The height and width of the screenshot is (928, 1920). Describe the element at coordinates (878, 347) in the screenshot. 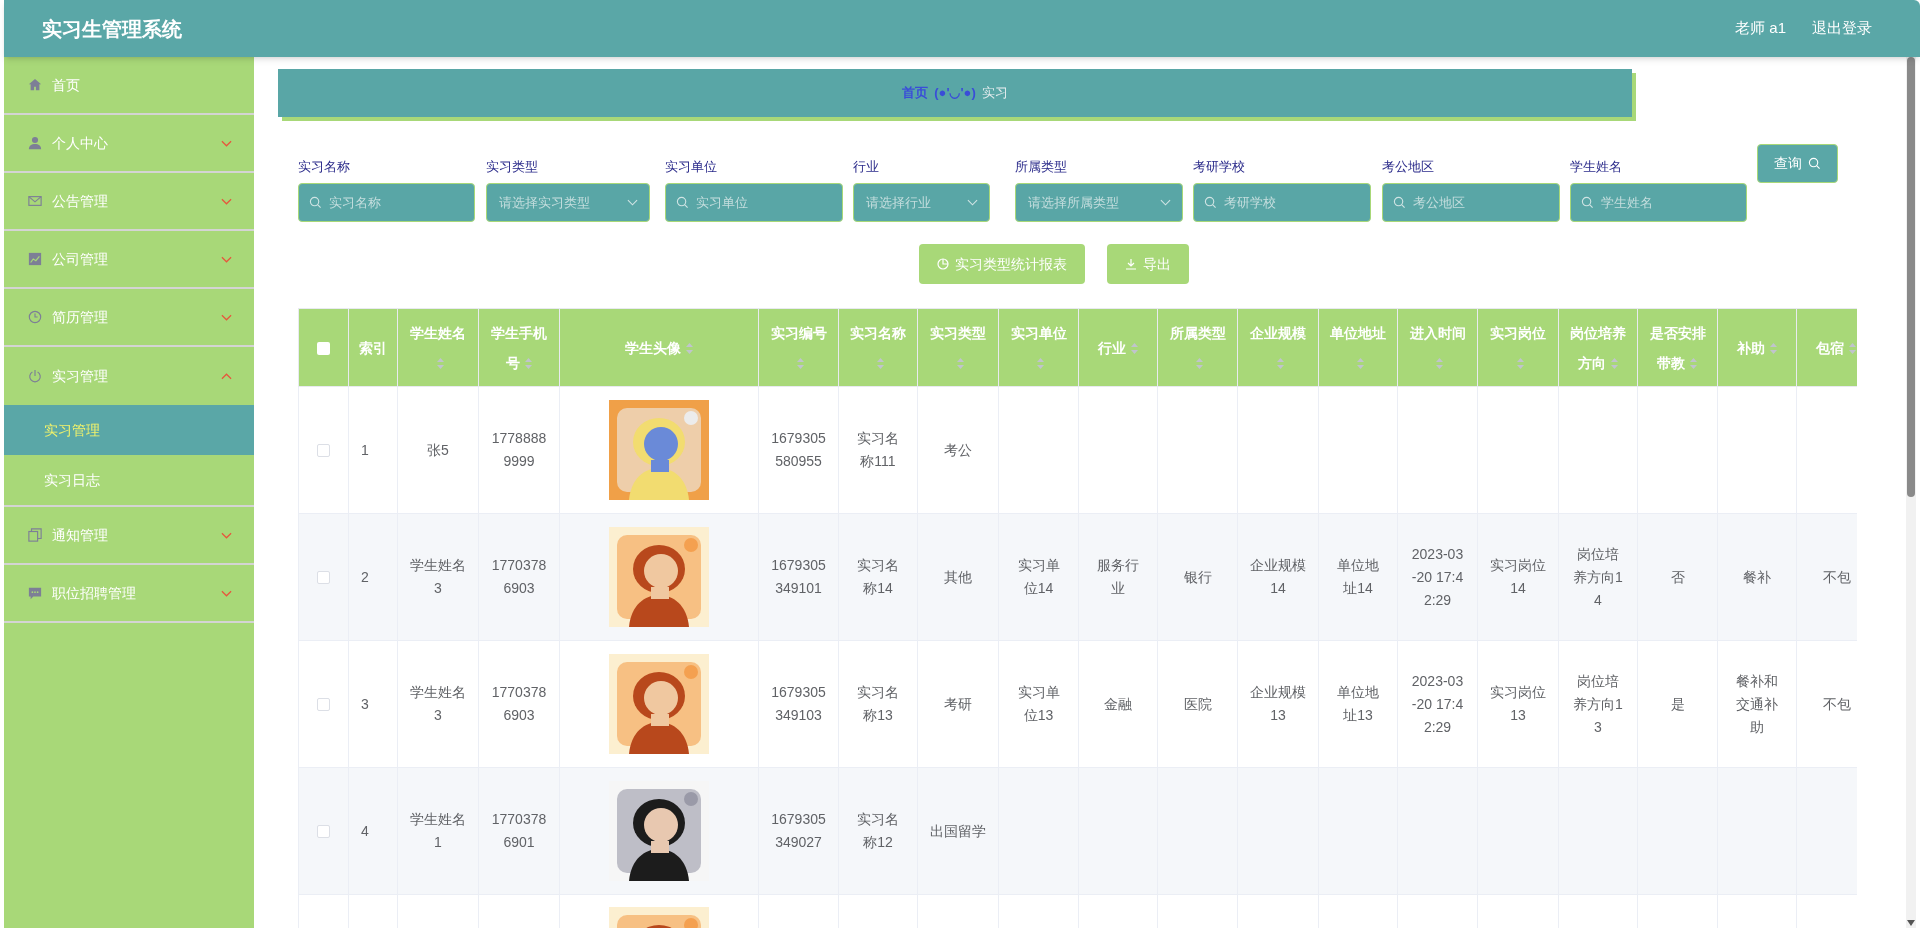

I see `column-header: 实习名称` at that location.